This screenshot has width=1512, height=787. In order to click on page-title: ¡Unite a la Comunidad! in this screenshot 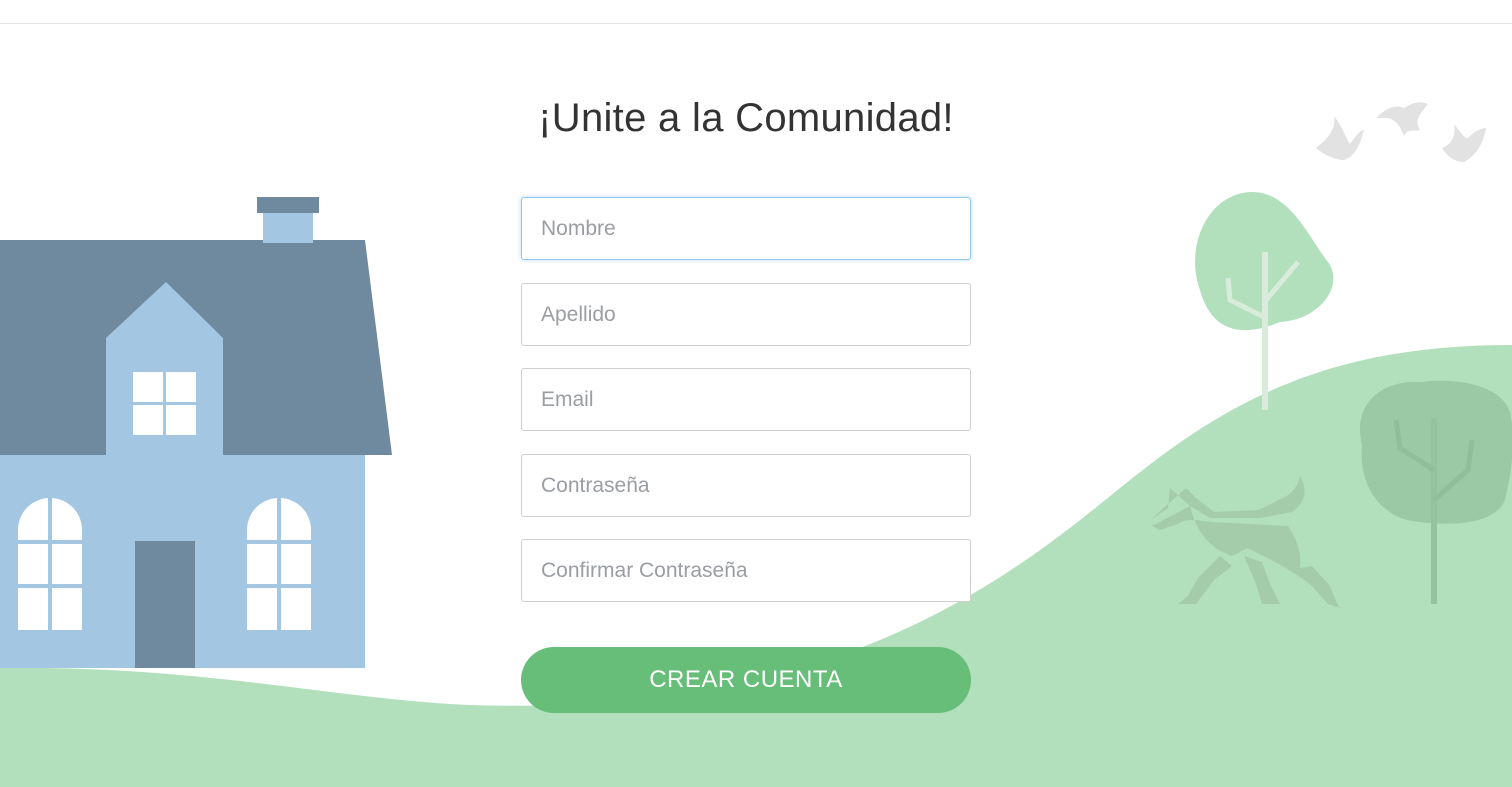, I will do `click(746, 118)`.